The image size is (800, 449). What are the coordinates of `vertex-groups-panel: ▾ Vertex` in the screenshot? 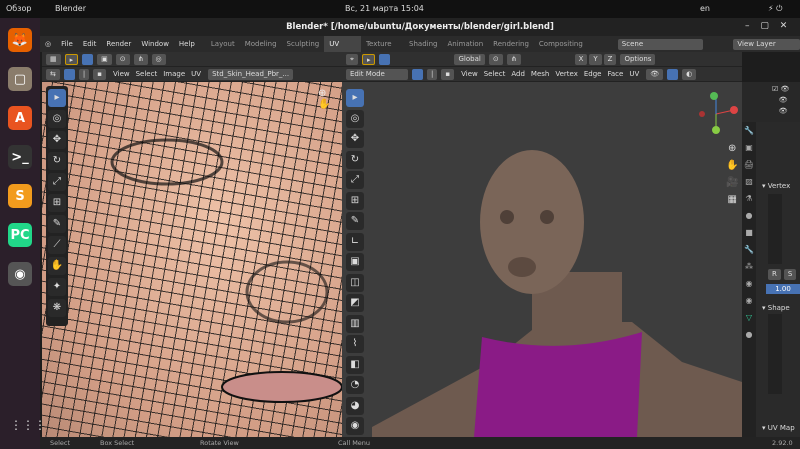 It's located at (776, 186).